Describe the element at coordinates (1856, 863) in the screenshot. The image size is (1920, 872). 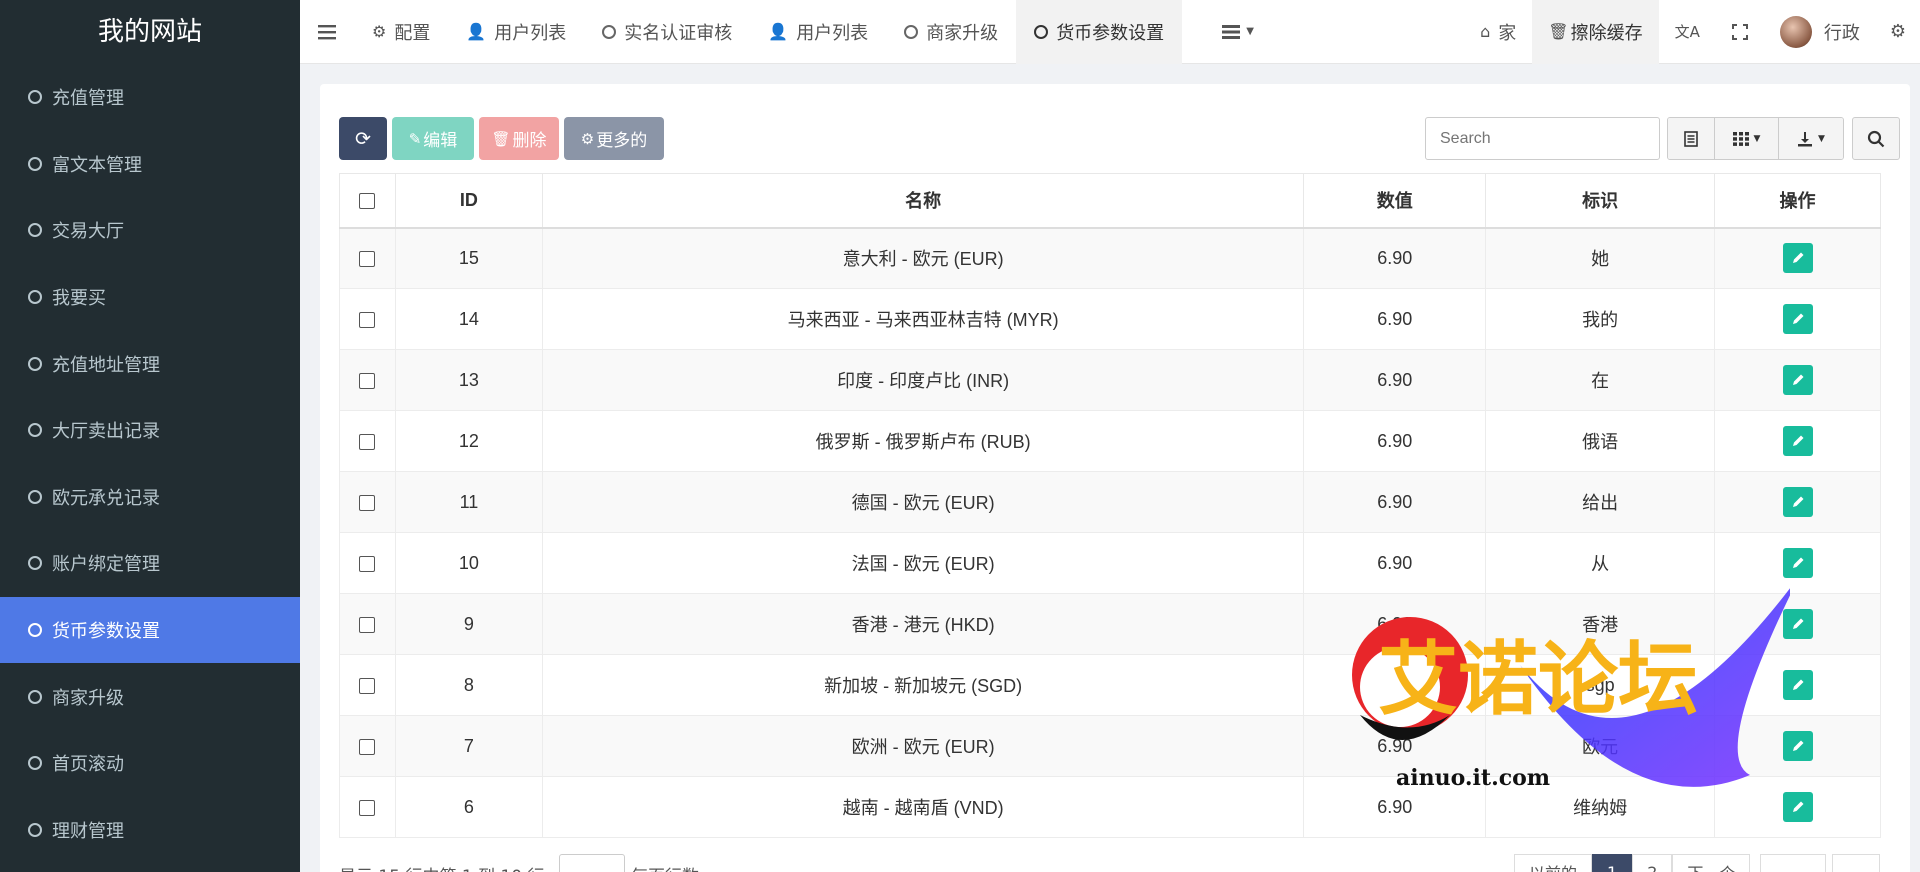
I see `page-jump-button` at that location.